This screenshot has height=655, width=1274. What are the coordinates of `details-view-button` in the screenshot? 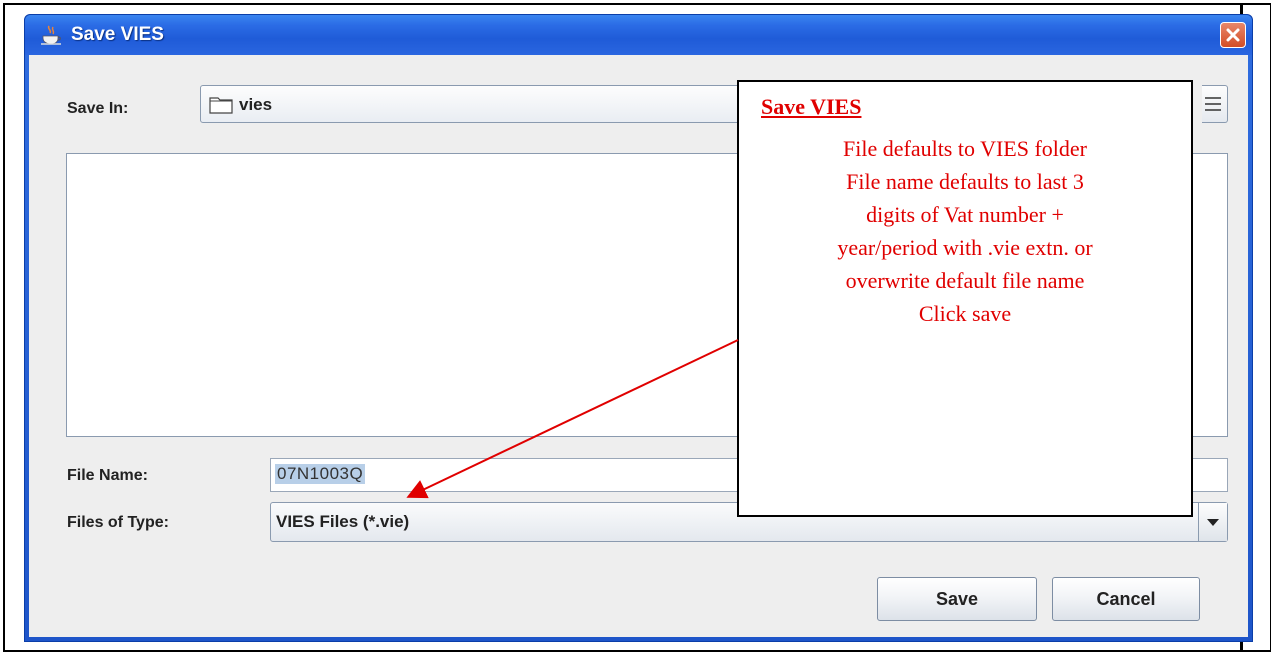 It's located at (1215, 104).